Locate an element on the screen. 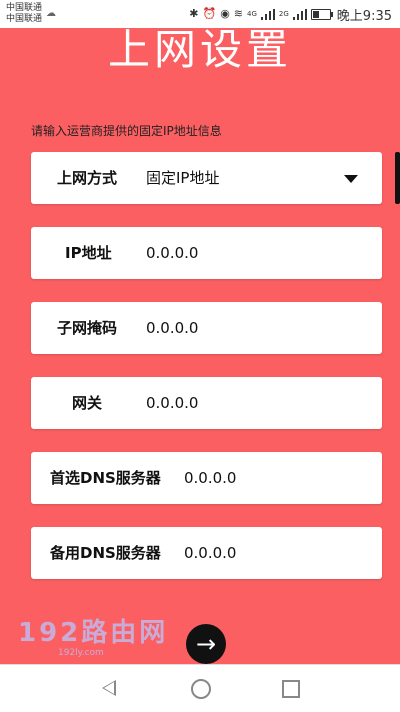 This screenshot has width=400, height=712. watermark-url: 192ly.com is located at coordinates (81, 653).